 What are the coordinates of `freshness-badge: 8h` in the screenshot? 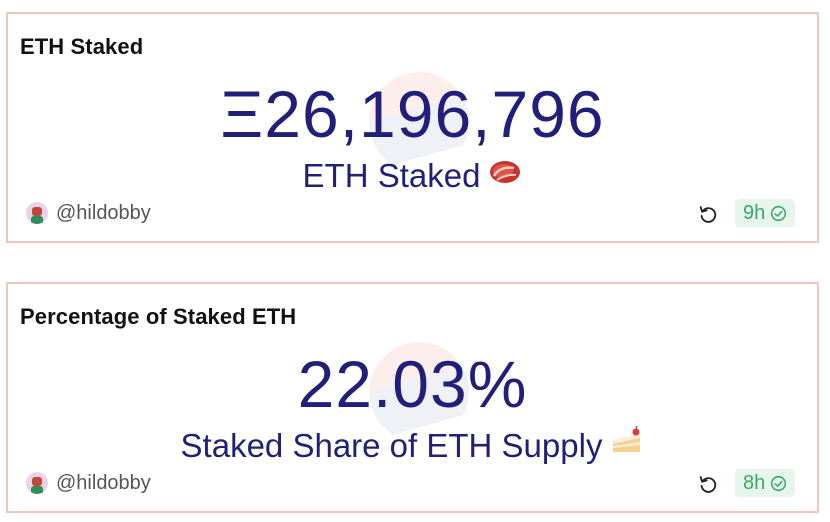 It's located at (765, 483).